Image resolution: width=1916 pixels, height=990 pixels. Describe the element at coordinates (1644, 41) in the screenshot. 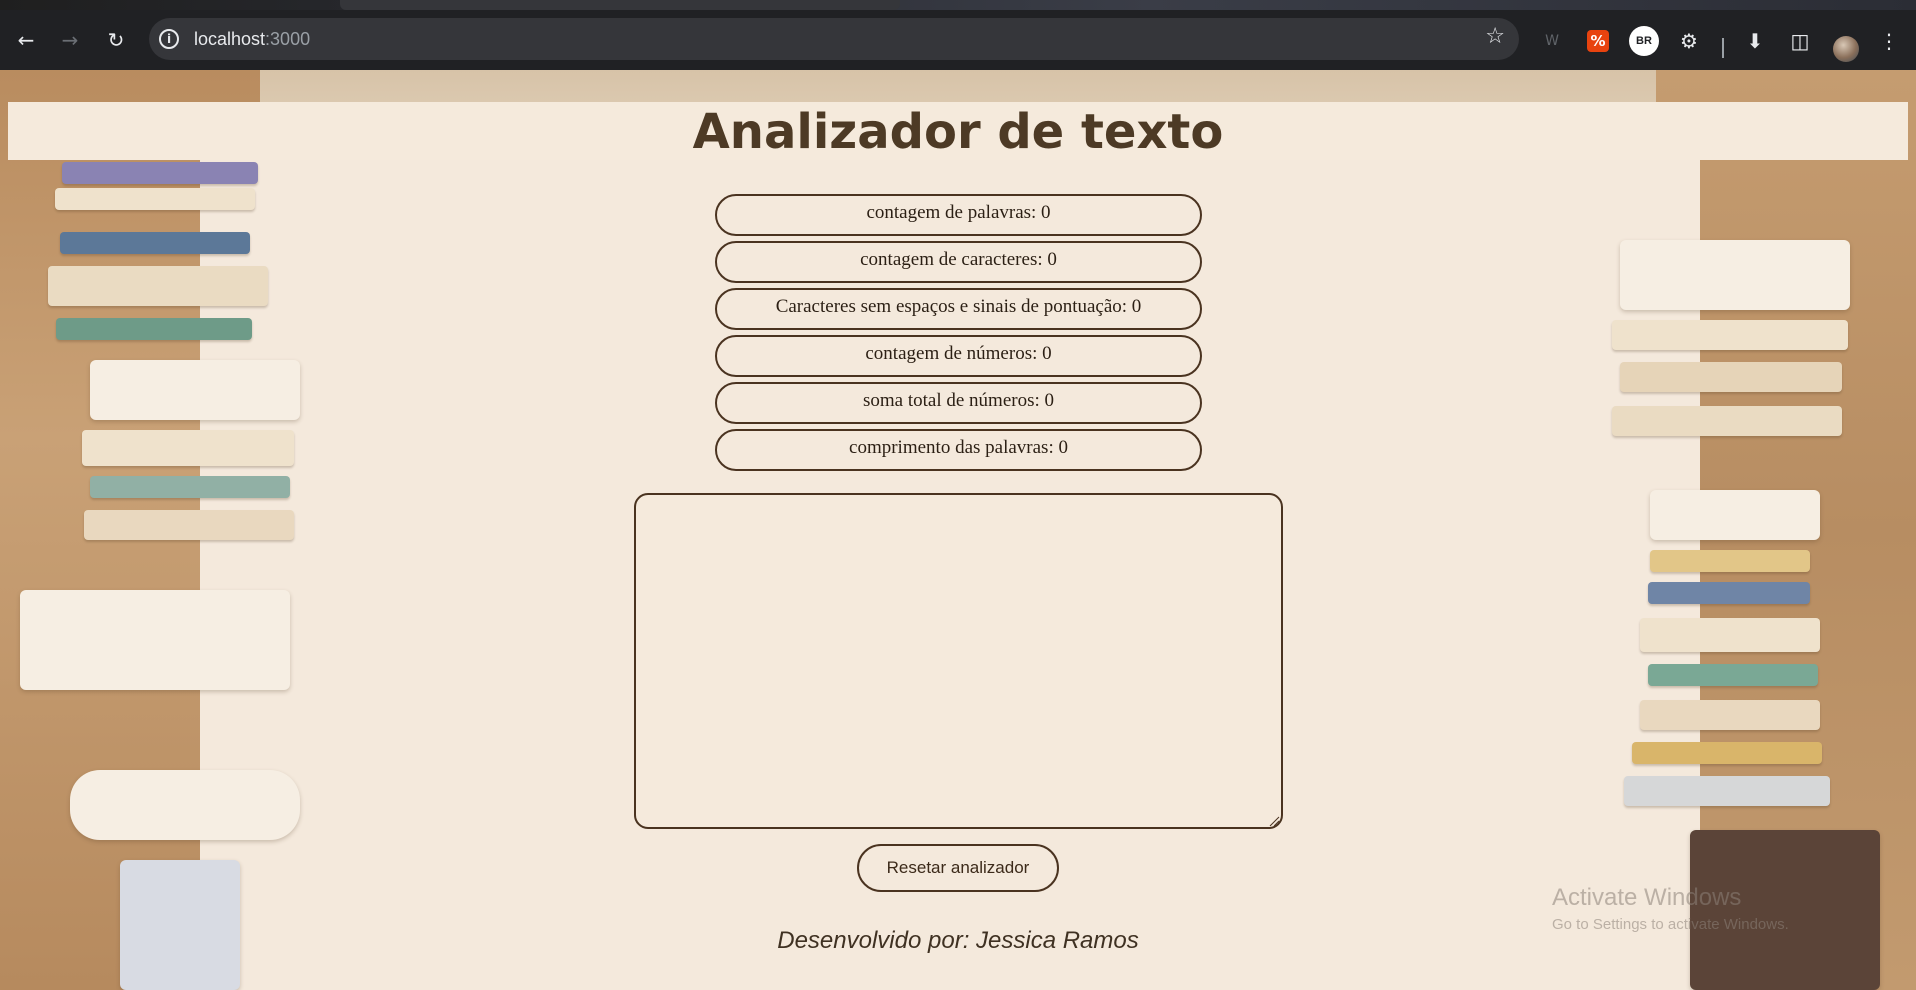

I see `br-extension-badge: BR` at that location.